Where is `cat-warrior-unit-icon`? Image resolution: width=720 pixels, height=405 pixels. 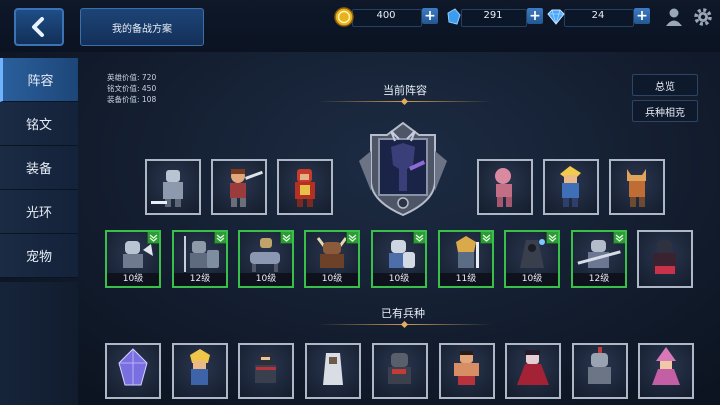 cat-warrior-unit-icon is located at coordinates (636, 188).